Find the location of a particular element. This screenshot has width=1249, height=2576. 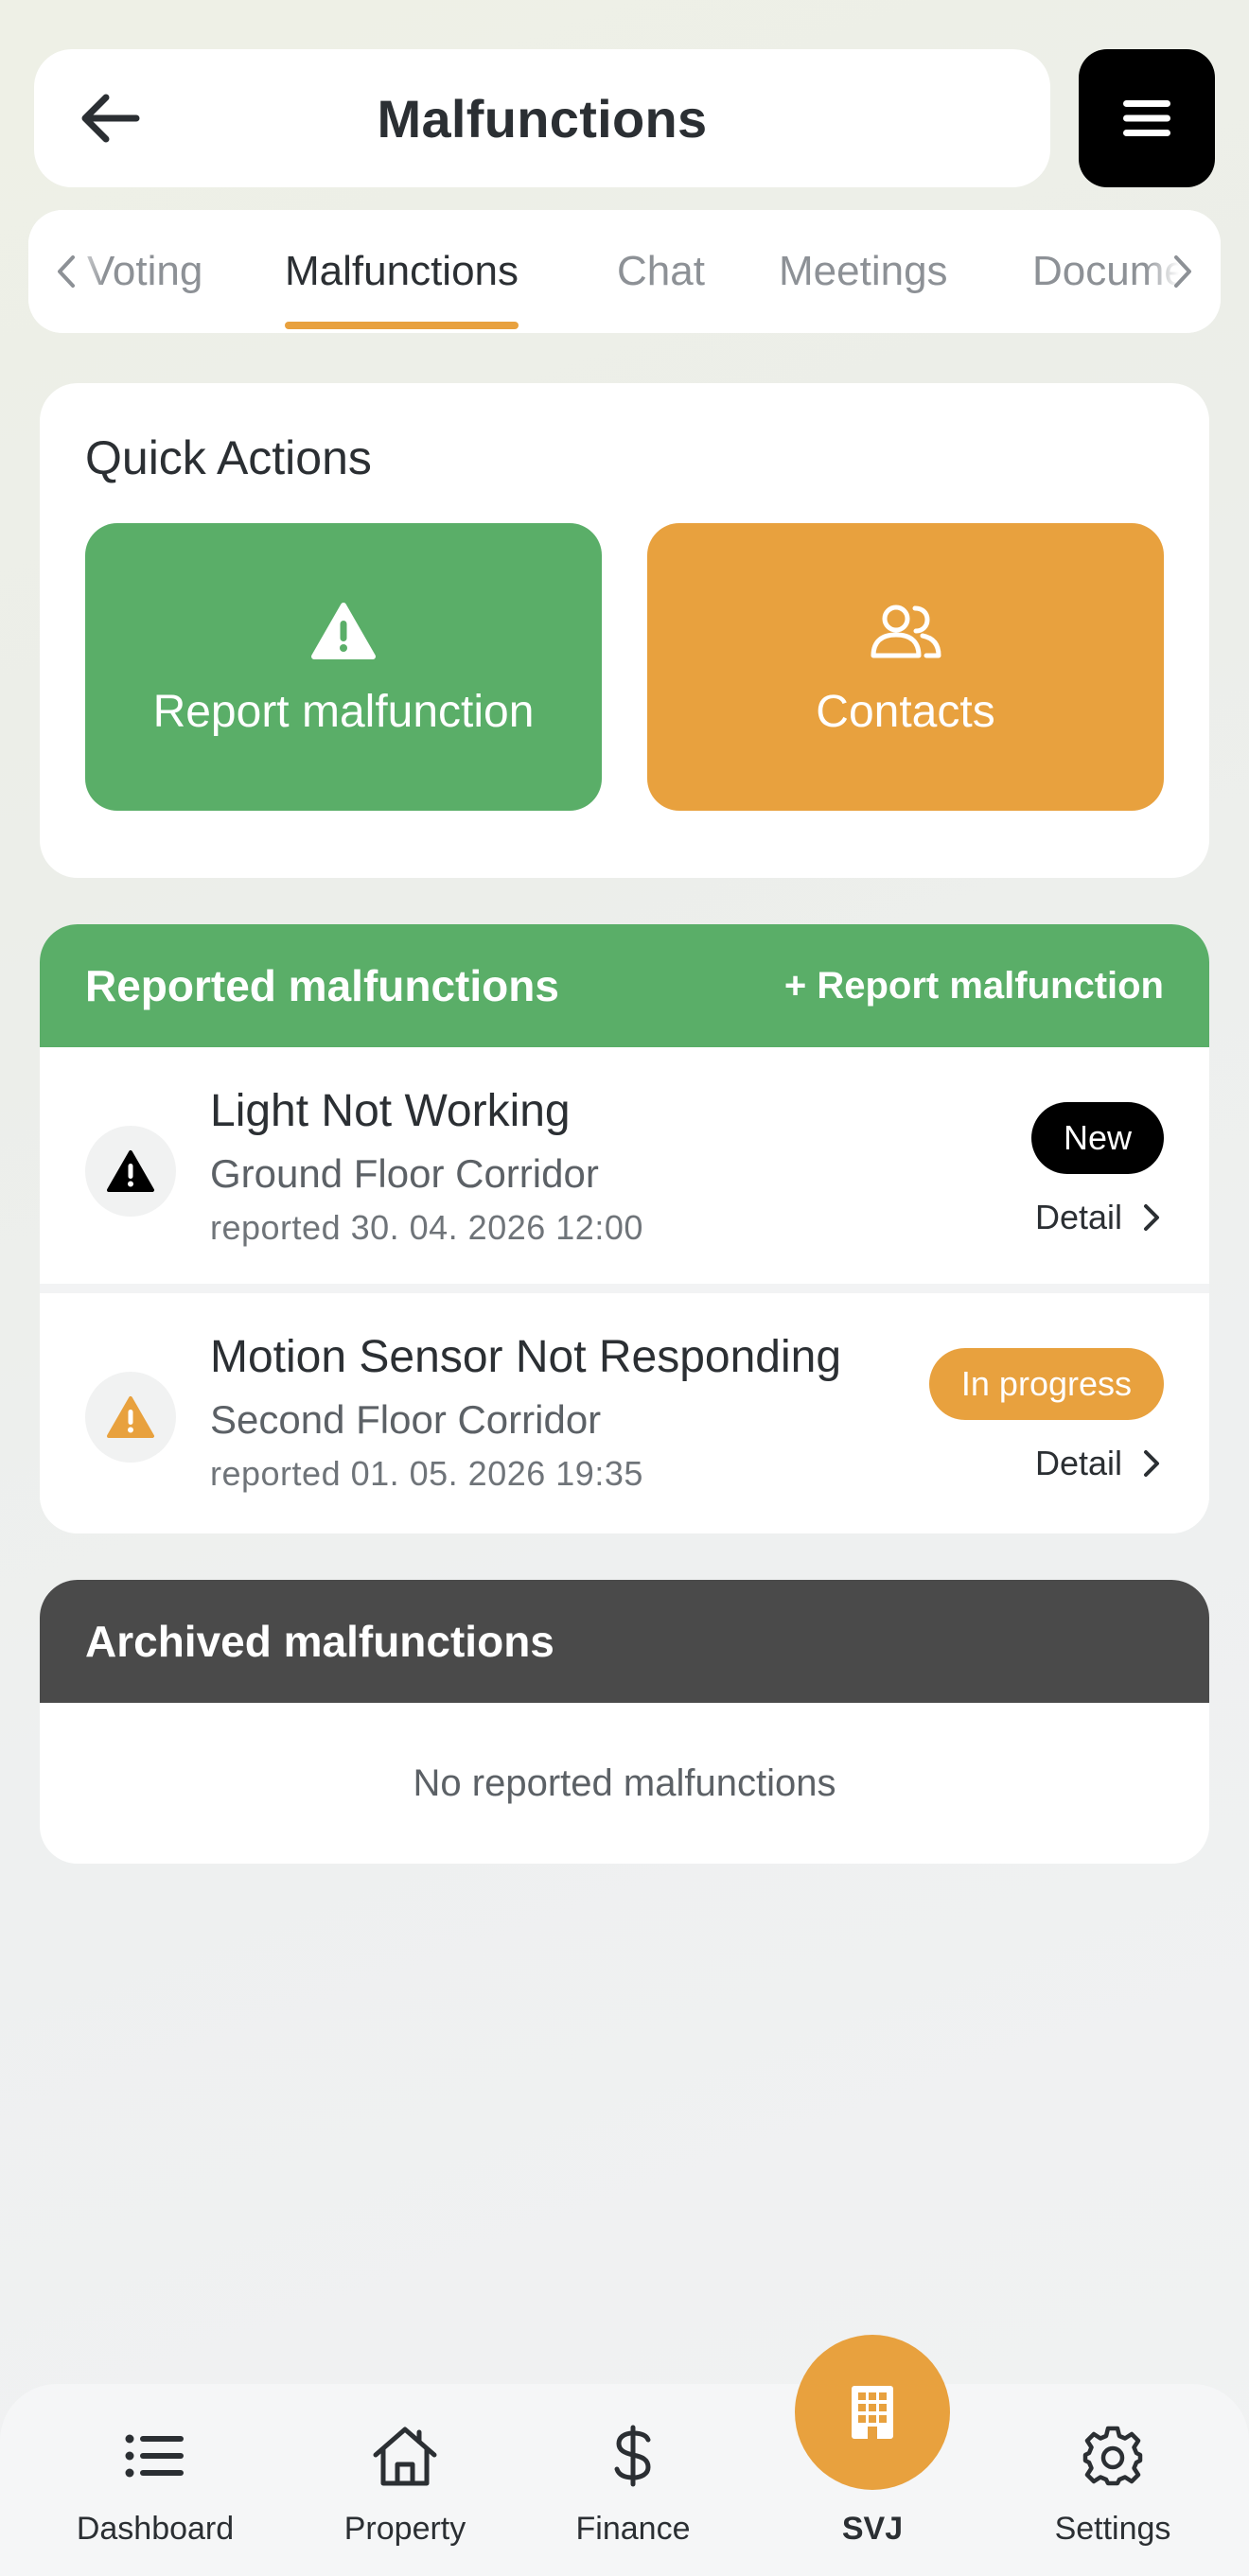

back-button is located at coordinates (110, 118).